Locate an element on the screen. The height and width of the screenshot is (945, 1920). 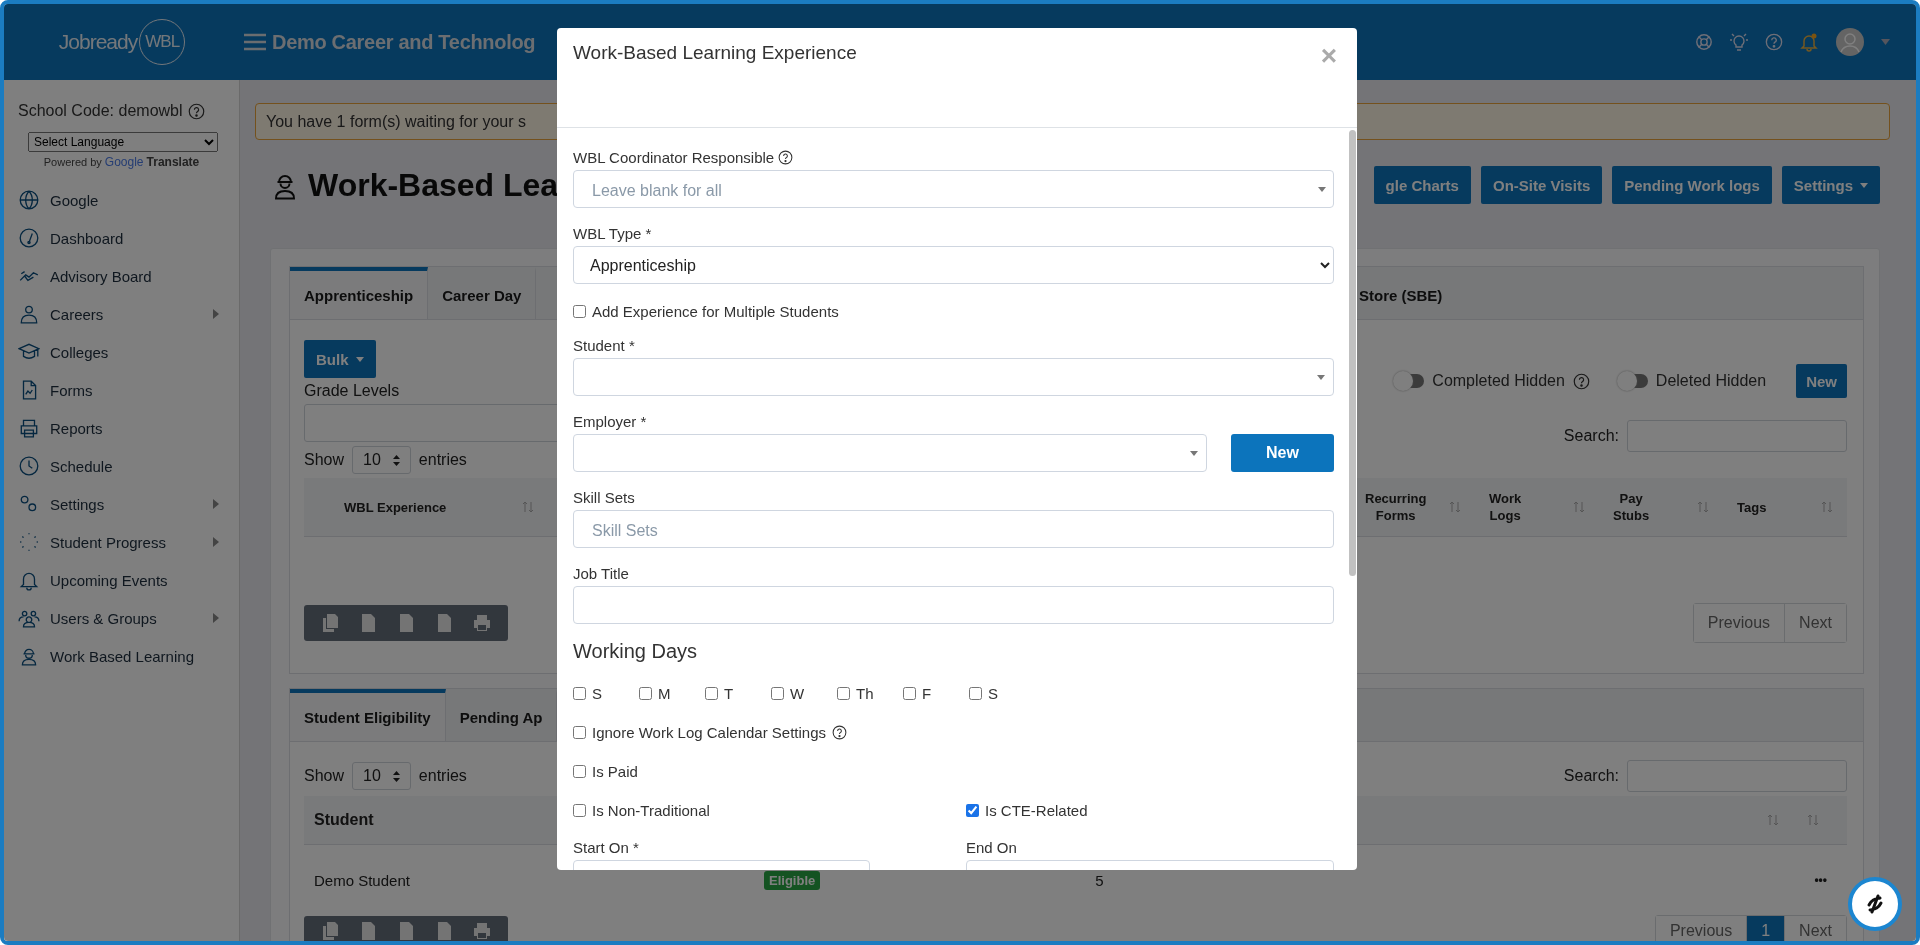
google-logo: Google is located at coordinates (124, 162).